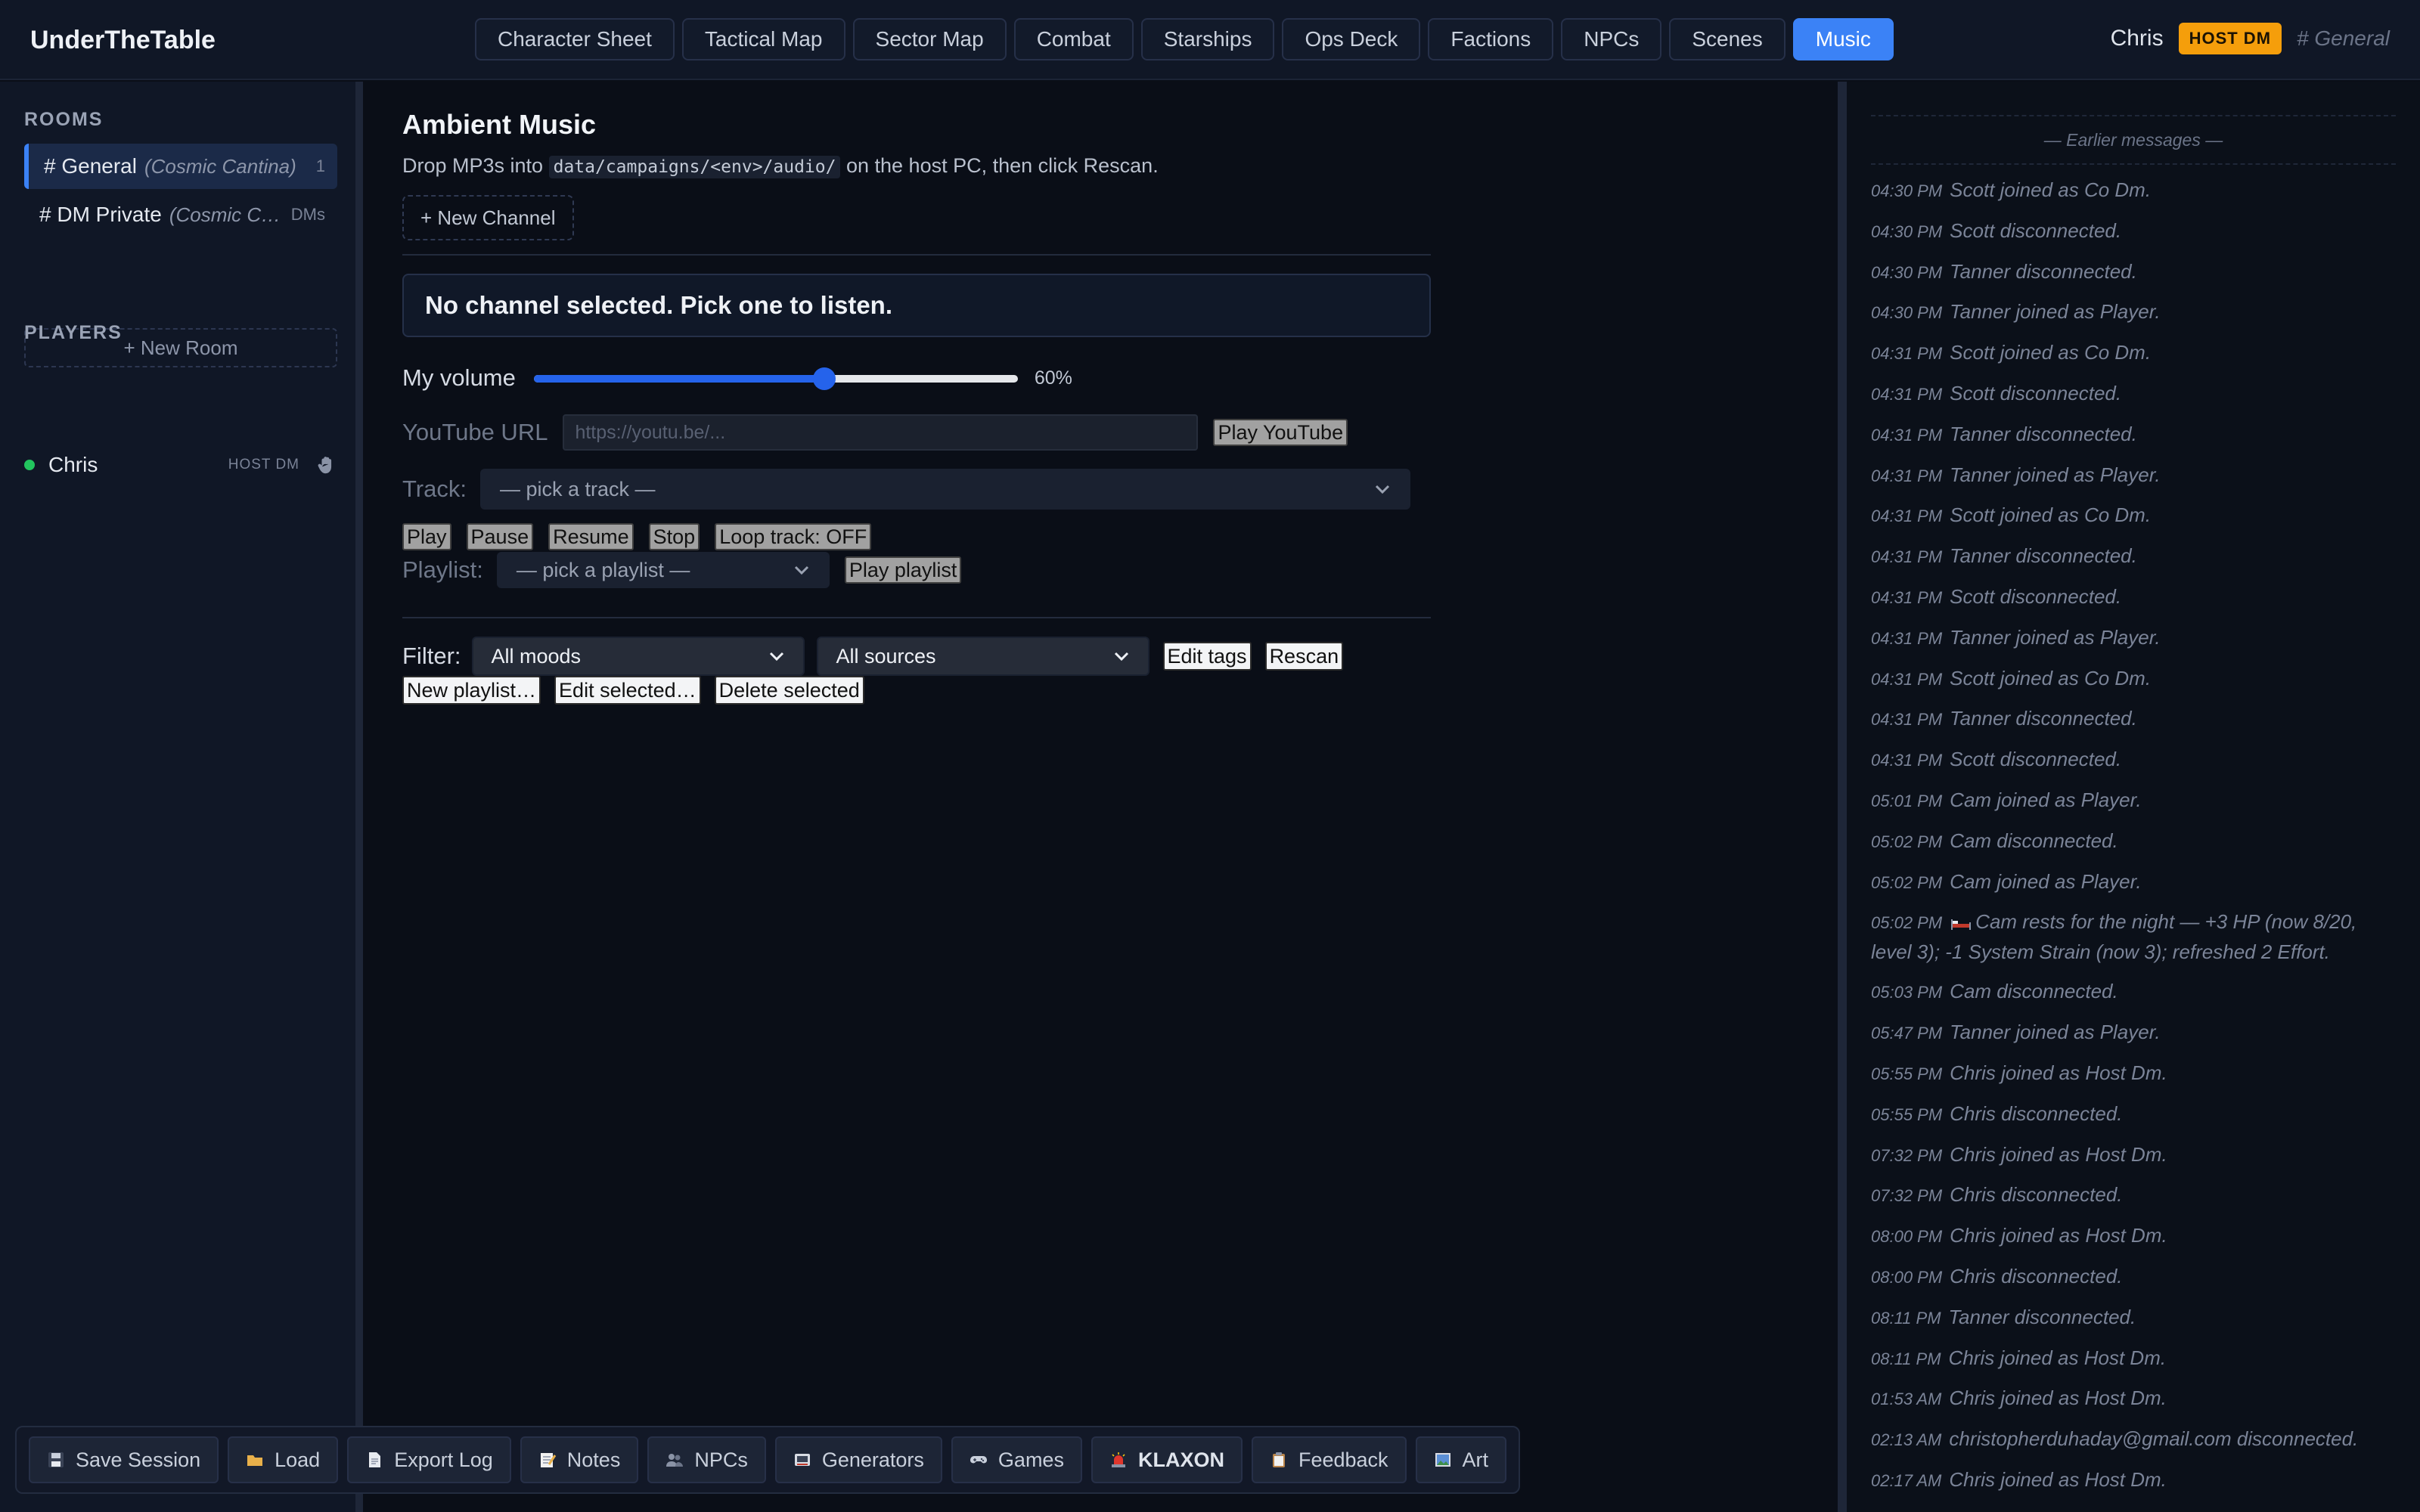 This screenshot has width=2420, height=1512. What do you see at coordinates (429, 1459) in the screenshot?
I see `export-log-button: Export Log` at bounding box center [429, 1459].